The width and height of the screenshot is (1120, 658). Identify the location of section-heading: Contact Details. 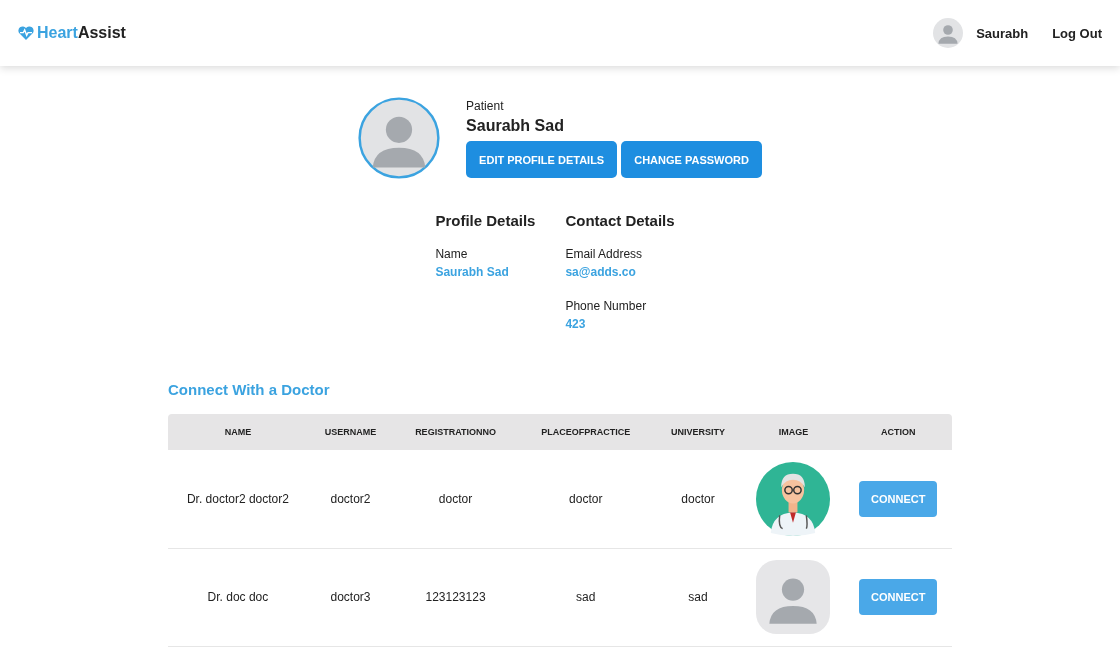
(620, 220).